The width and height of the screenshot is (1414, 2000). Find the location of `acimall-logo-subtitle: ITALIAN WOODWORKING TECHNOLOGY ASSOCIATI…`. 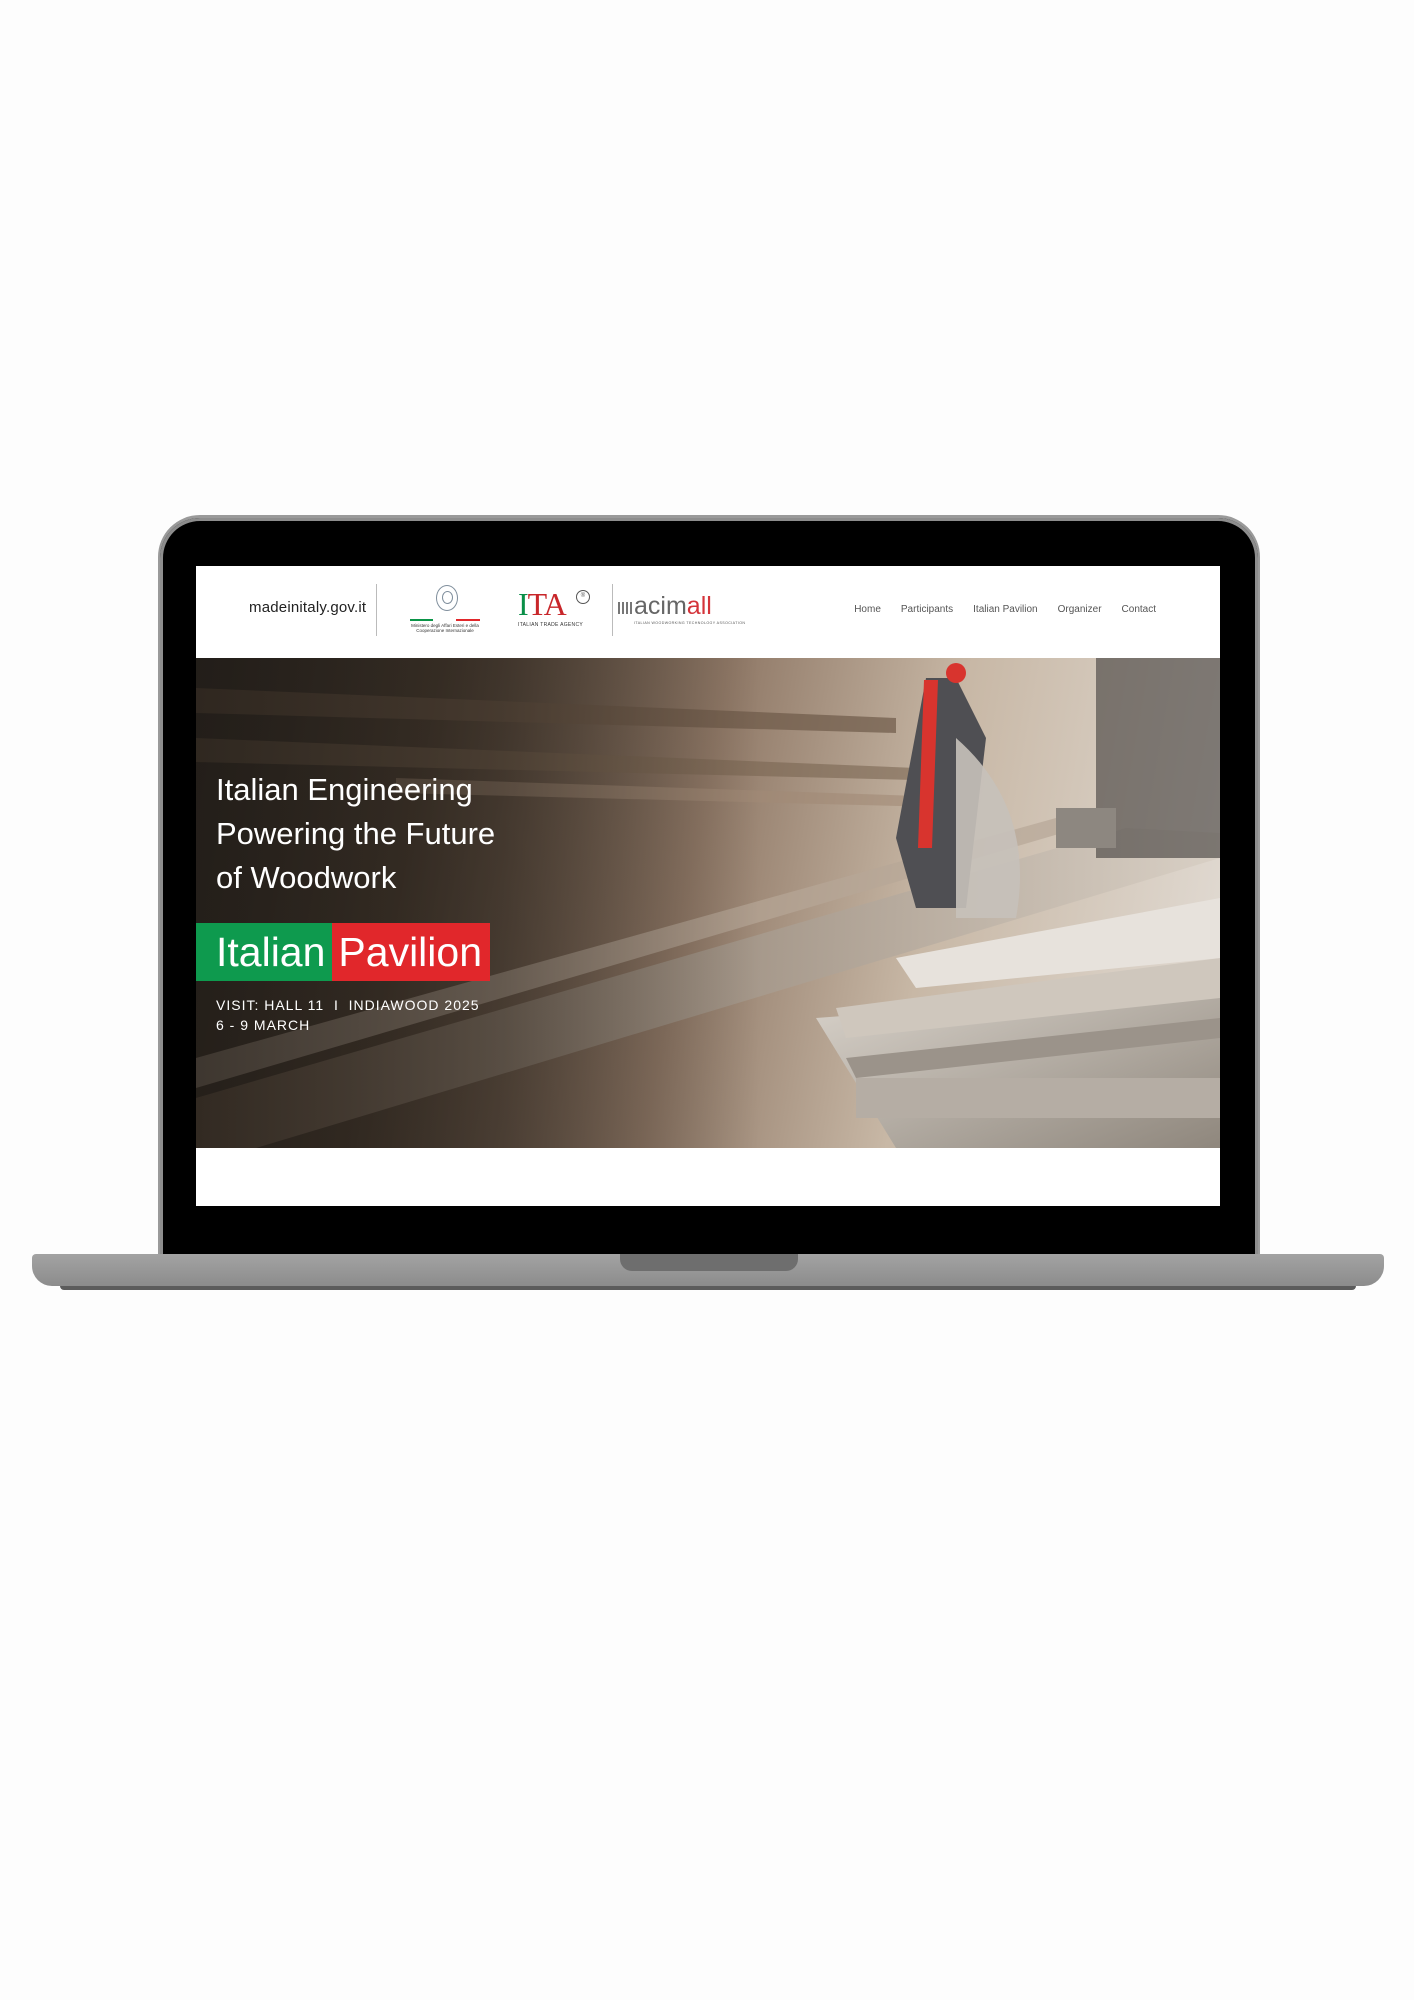

acimall-logo-subtitle: ITALIAN WOODWORKING TECHNOLOGY ASSOCIATI… is located at coordinates (690, 623).